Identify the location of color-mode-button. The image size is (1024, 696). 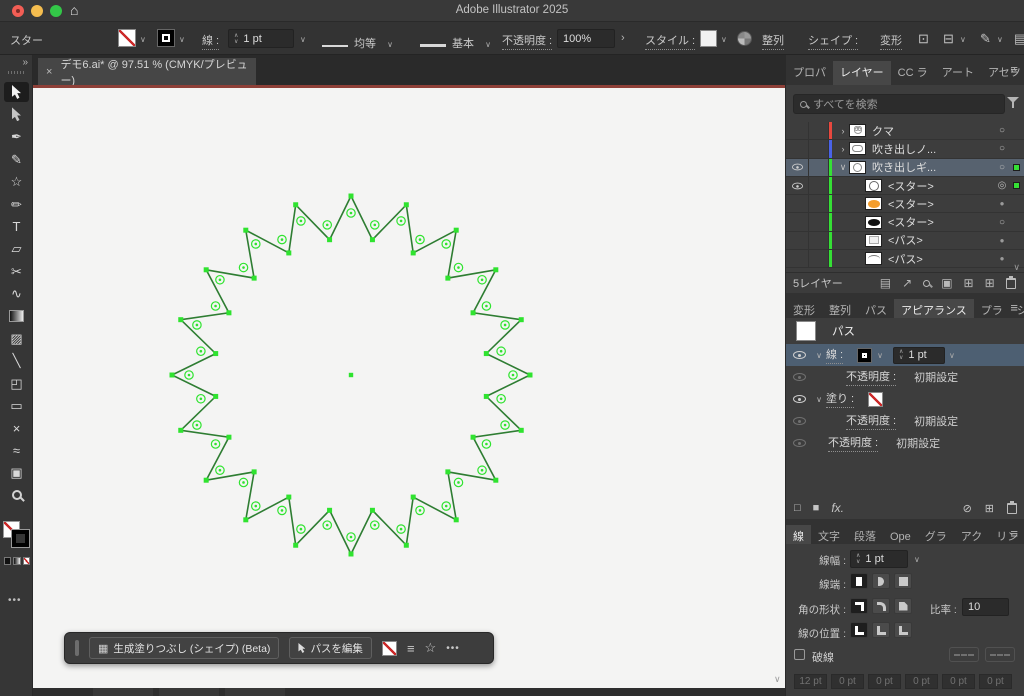
(8, 561).